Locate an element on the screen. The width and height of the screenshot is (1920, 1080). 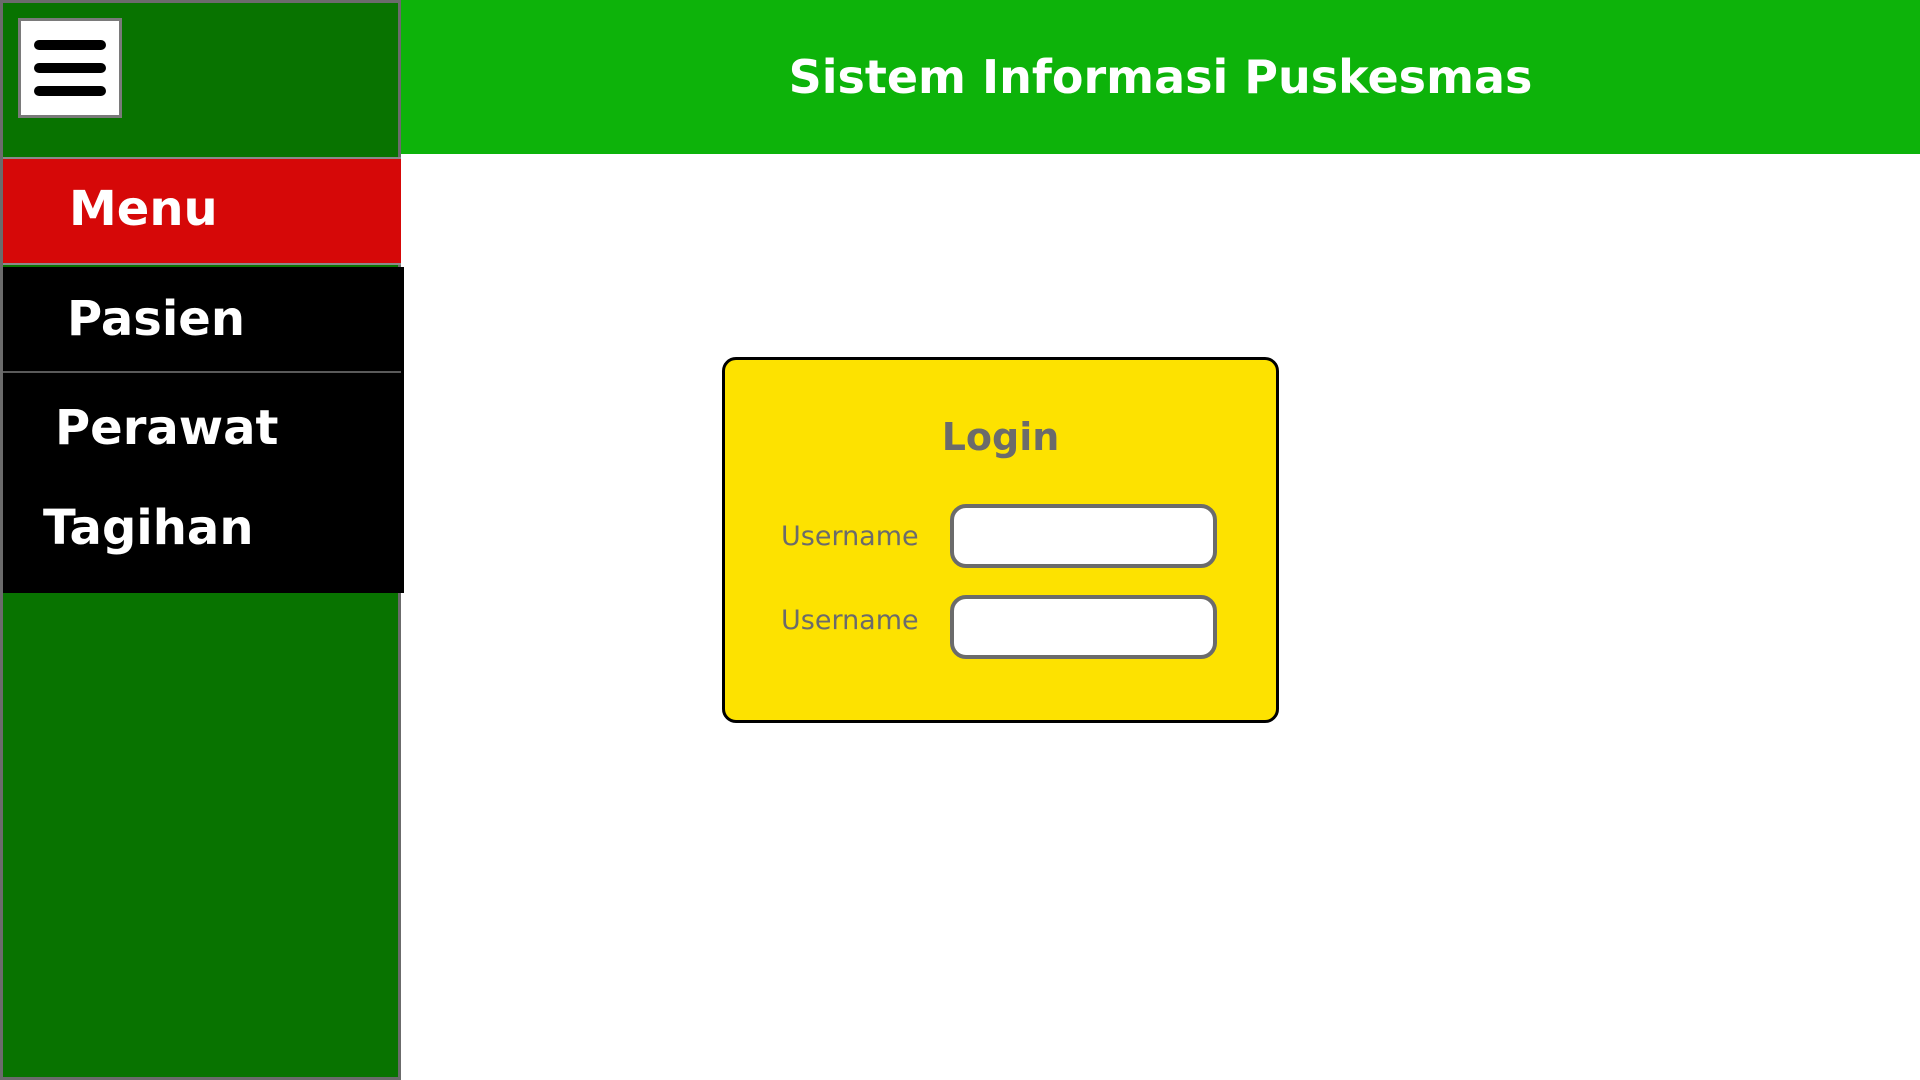
second-username-input is located at coordinates (1083, 627).